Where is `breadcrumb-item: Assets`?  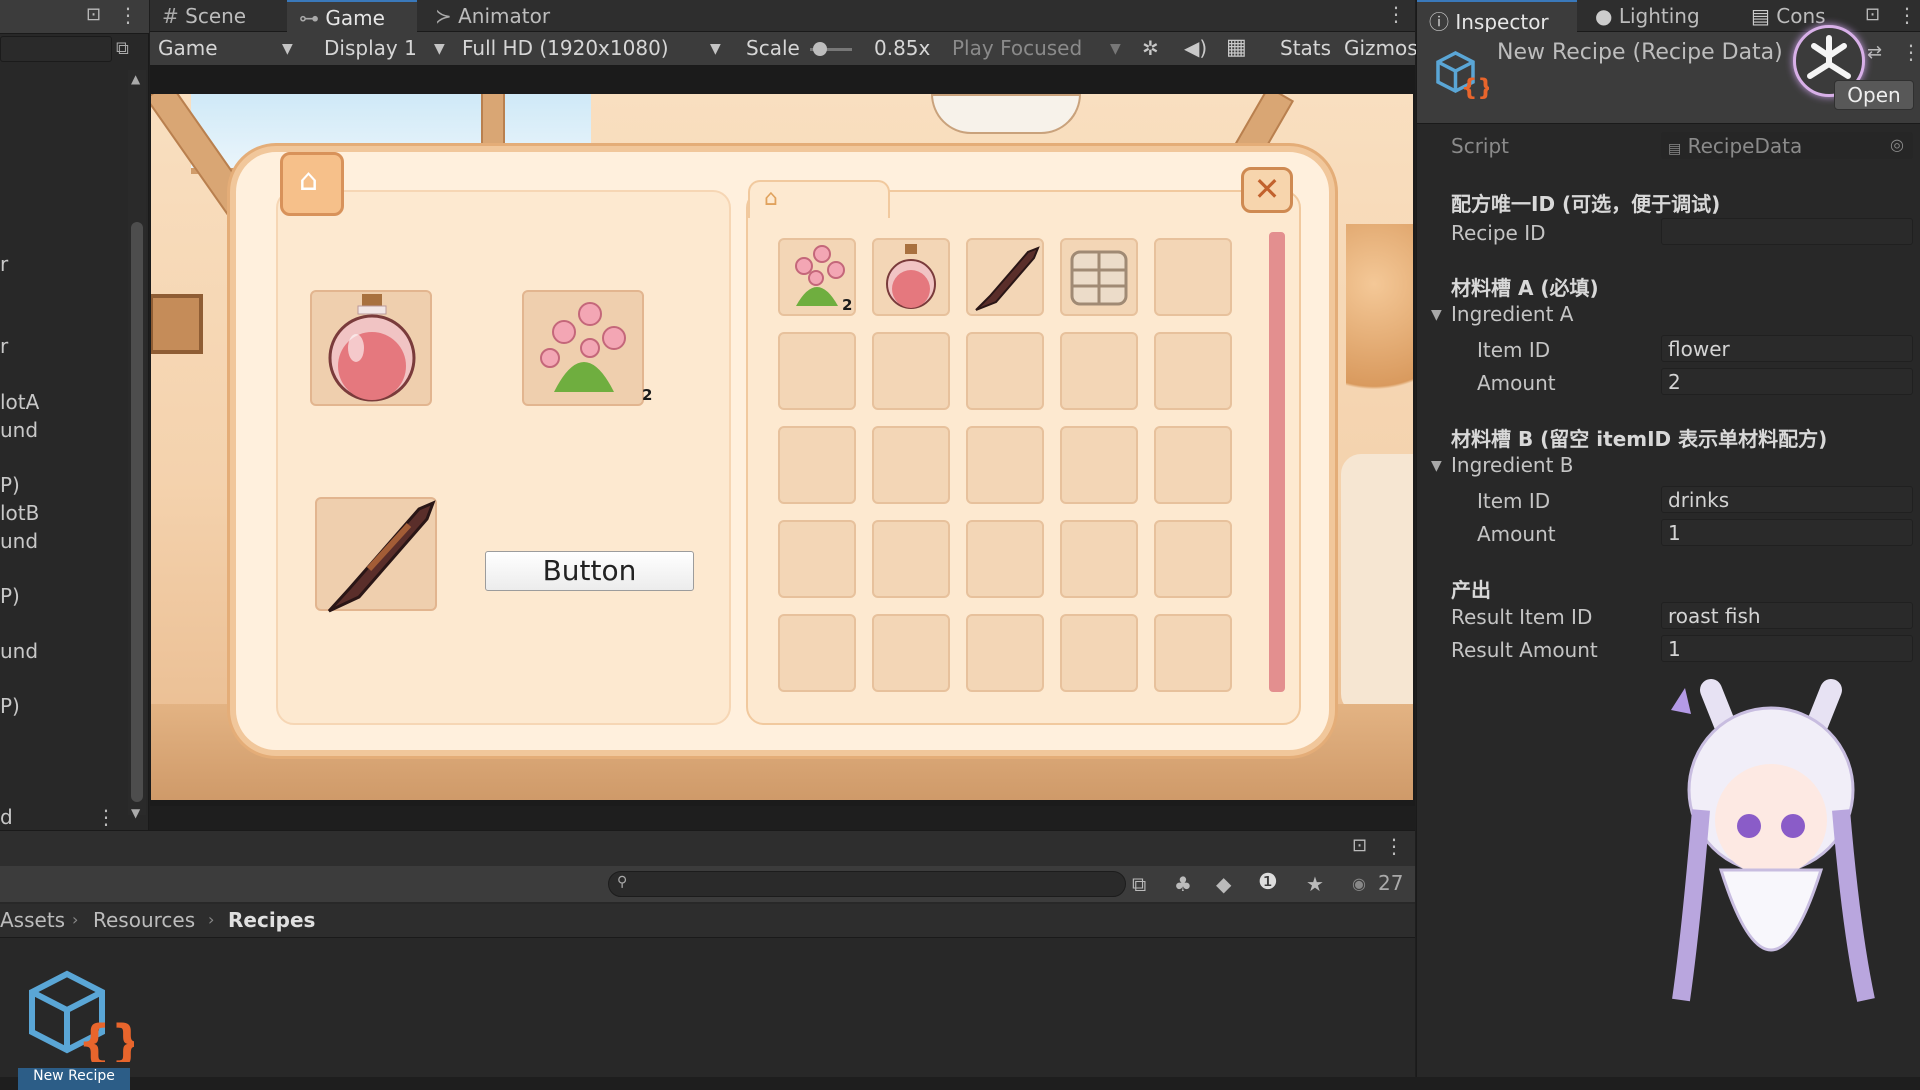 breadcrumb-item: Assets is located at coordinates (32, 920).